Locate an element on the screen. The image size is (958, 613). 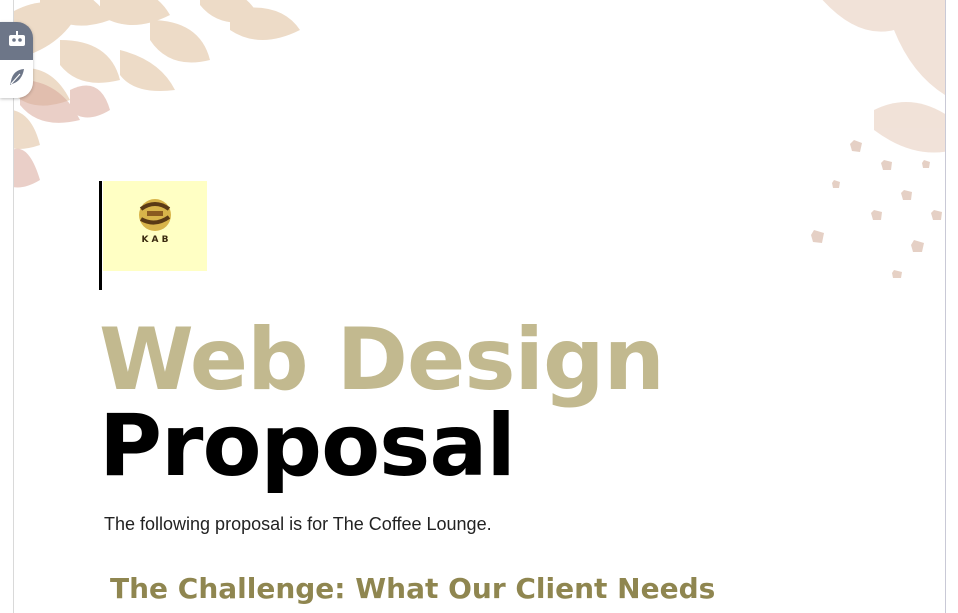
robot-icon is located at coordinates (17, 41).